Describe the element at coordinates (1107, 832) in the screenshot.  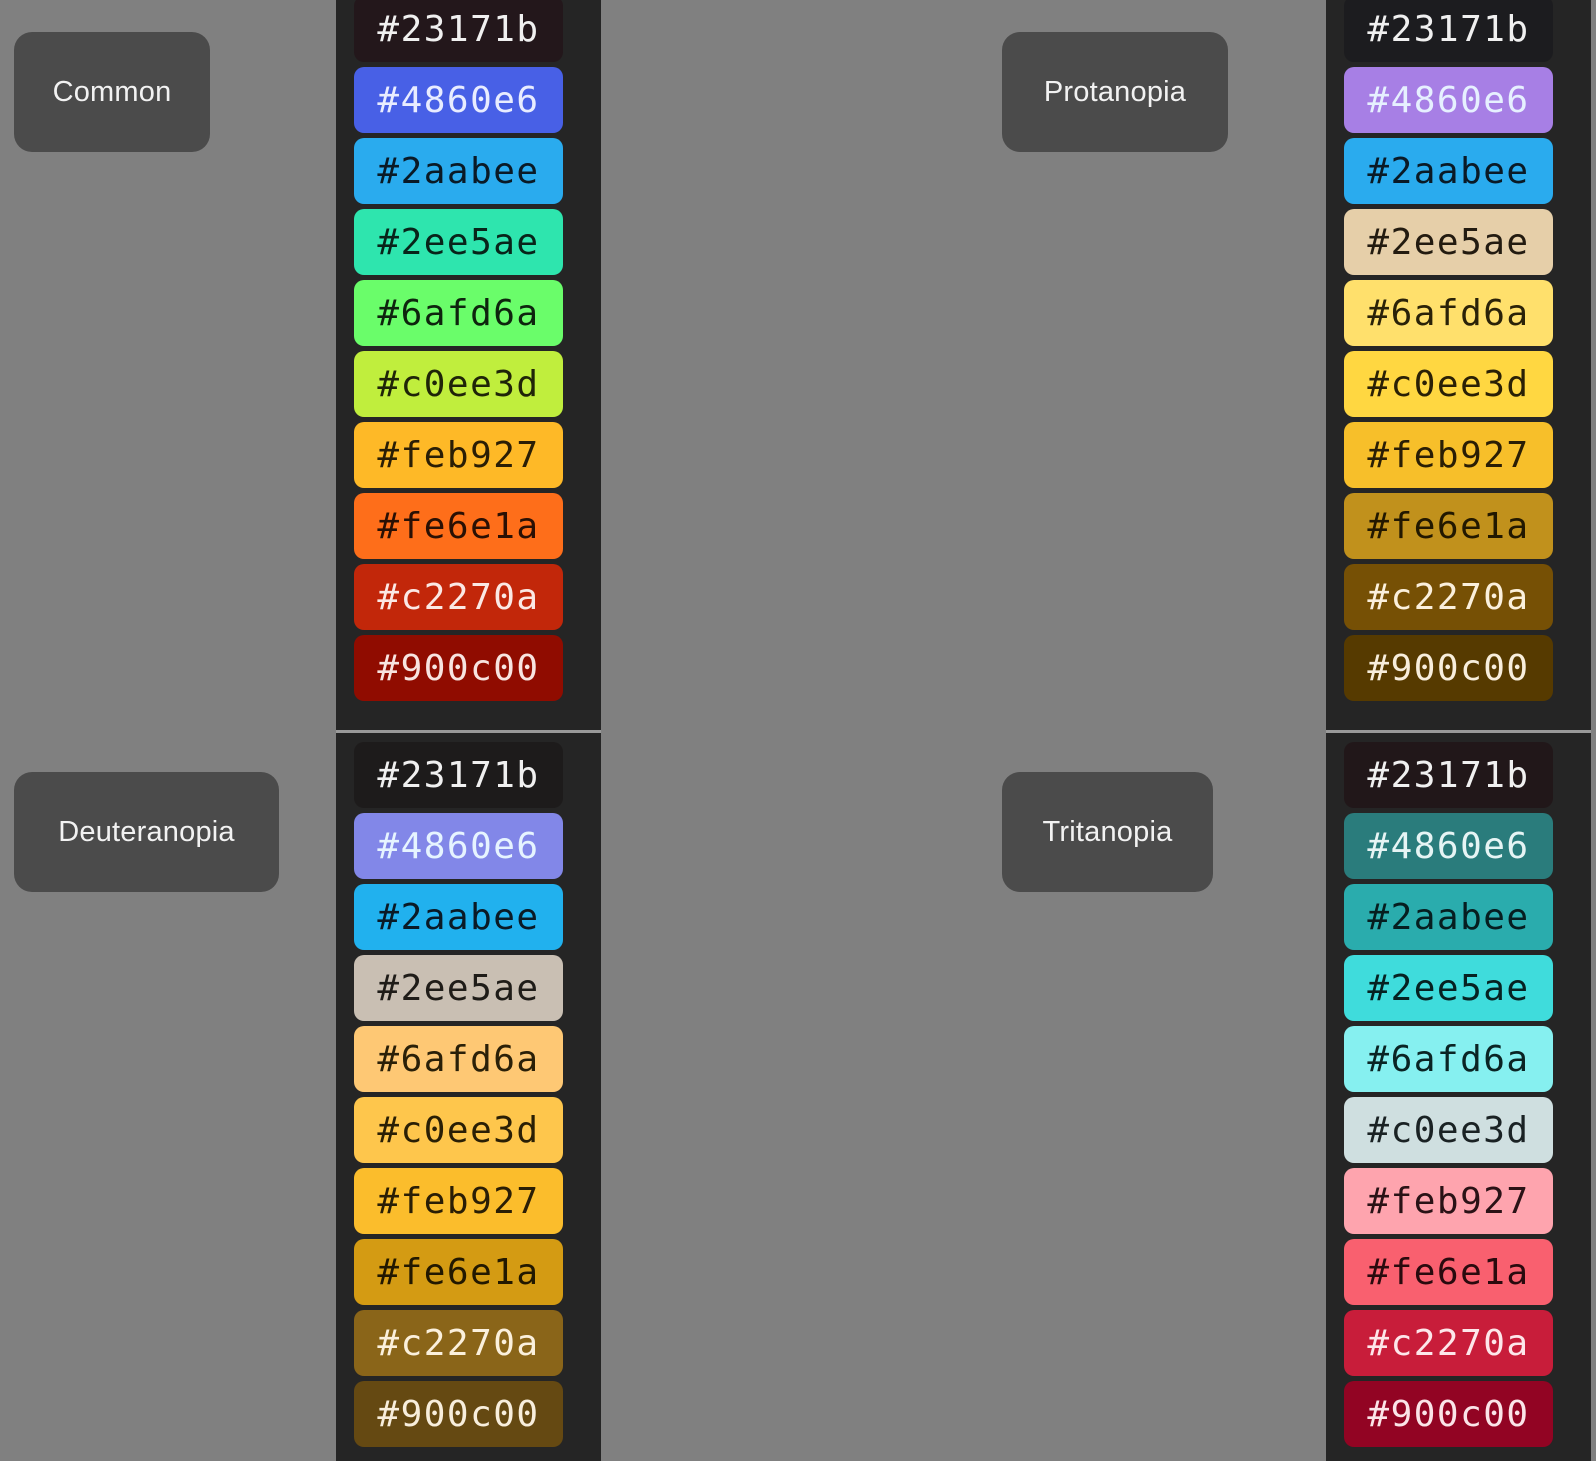
I see `palette-label-tritanopia: Tritanopia` at that location.